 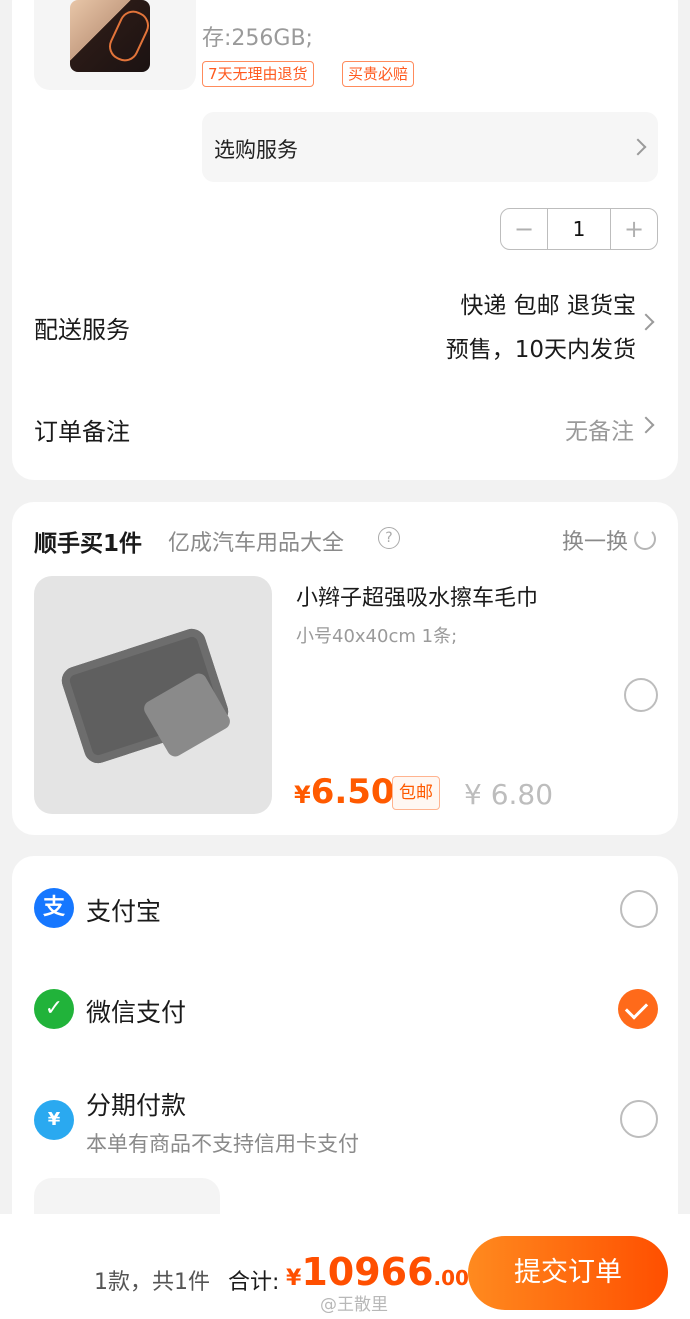 I want to click on free-shipping-tag: 包邮, so click(x=416, y=793).